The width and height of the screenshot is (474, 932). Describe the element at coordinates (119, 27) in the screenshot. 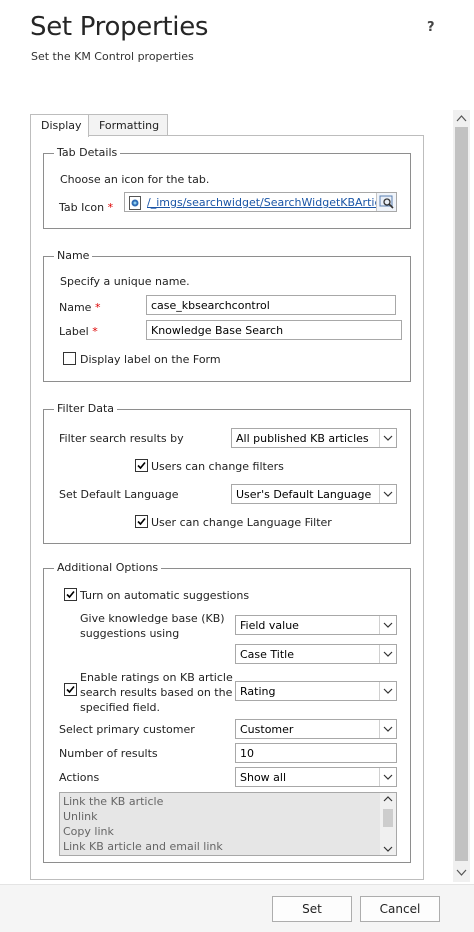

I see `dialog-title: Set Properties` at that location.